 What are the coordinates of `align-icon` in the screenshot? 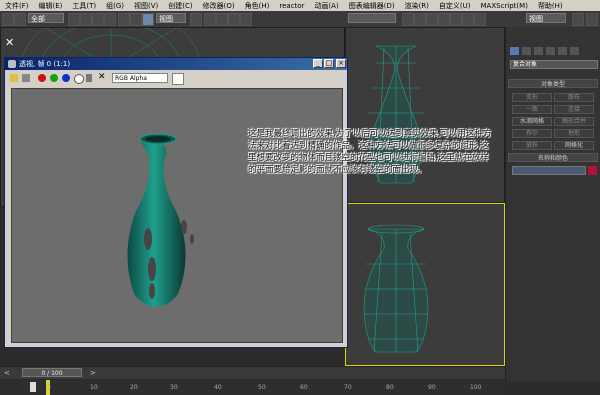 It's located at (420, 19).